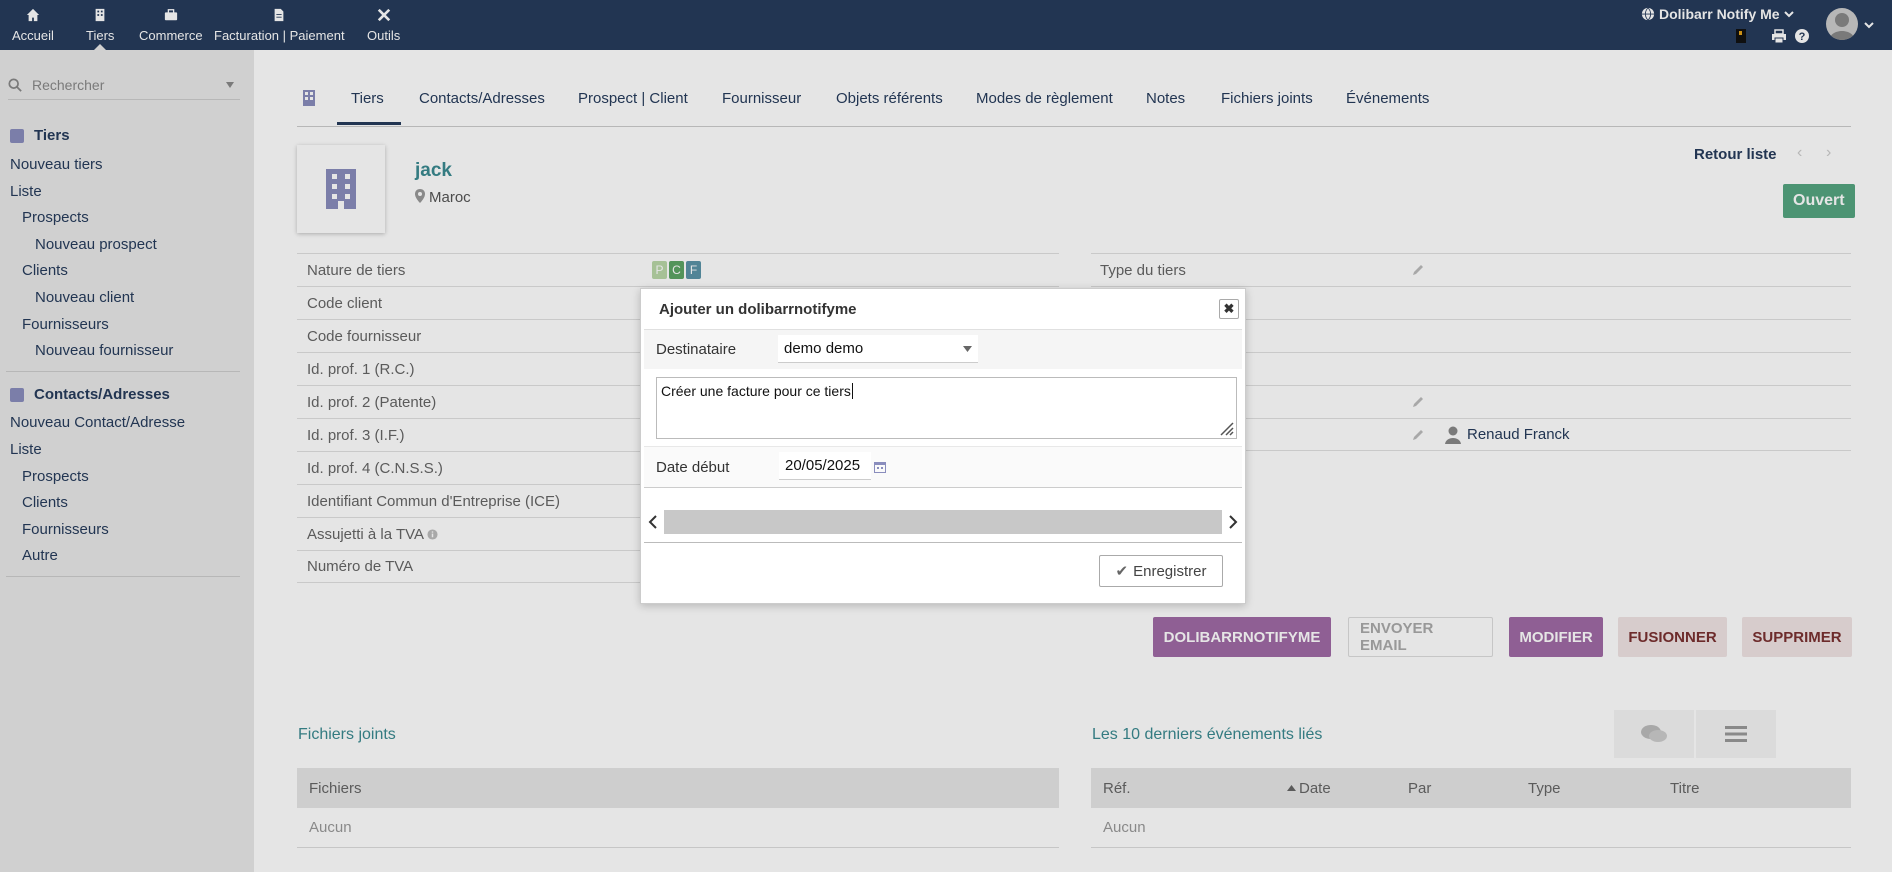 The height and width of the screenshot is (872, 1892). Describe the element at coordinates (693, 467) in the screenshot. I see `date-label: Date début` at that location.